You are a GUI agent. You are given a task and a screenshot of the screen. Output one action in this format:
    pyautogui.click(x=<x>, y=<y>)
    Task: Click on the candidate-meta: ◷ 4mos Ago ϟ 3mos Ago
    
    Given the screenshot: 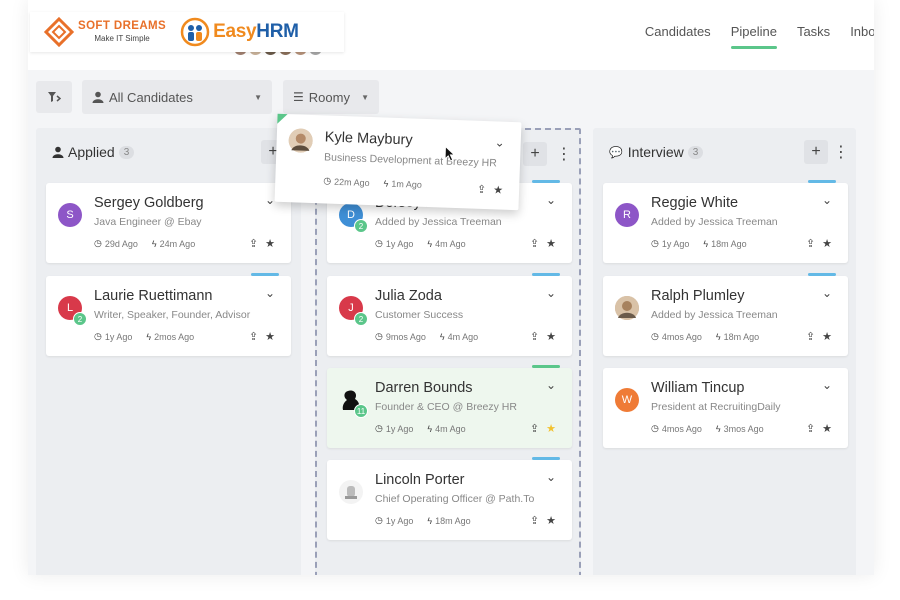 What is the action you would take?
    pyautogui.click(x=707, y=428)
    